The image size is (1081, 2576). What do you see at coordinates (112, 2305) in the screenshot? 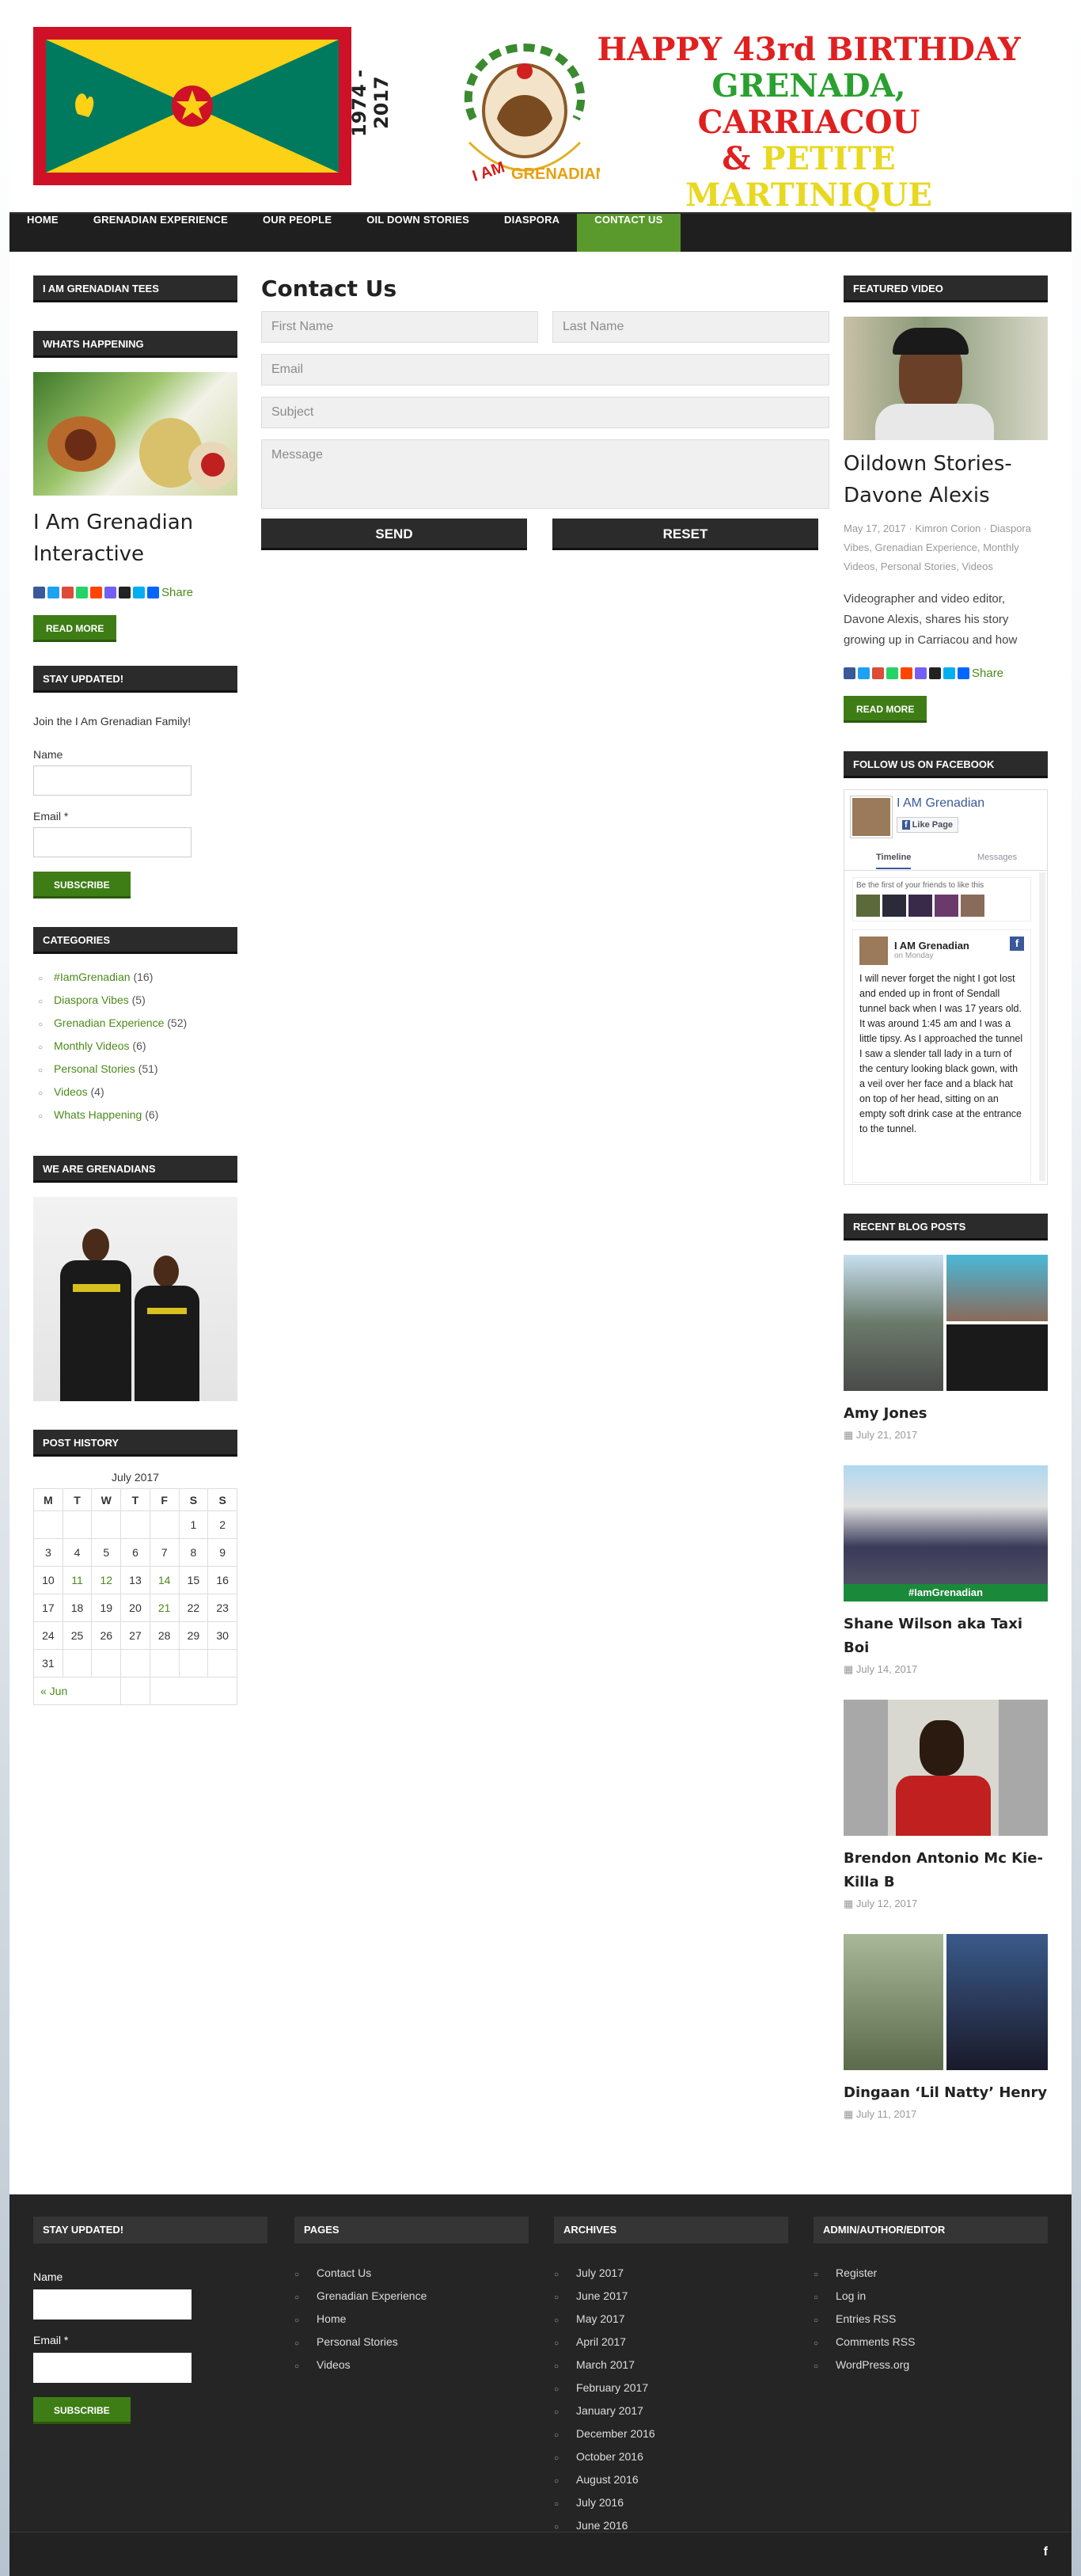
I see `footer-name-field` at bounding box center [112, 2305].